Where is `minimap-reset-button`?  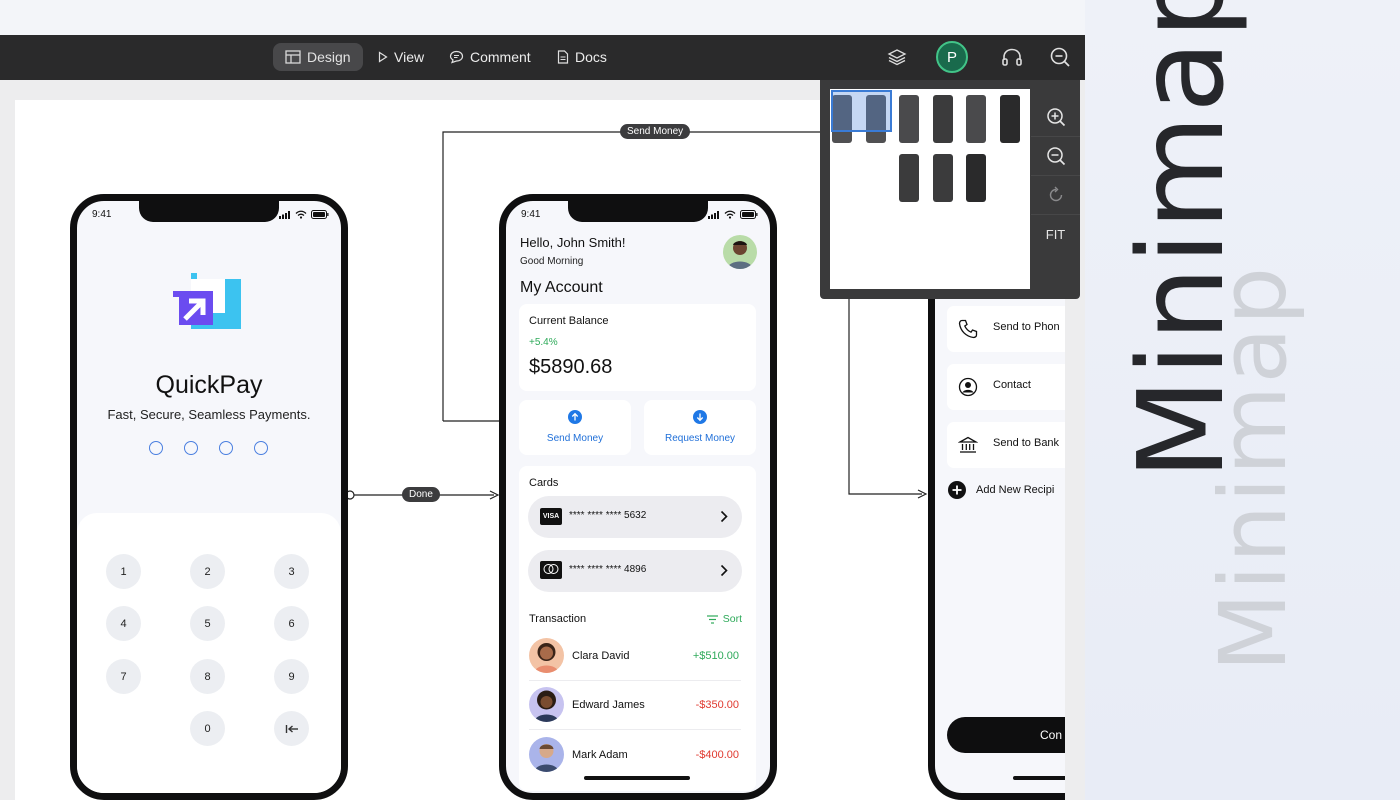 minimap-reset-button is located at coordinates (1055, 195).